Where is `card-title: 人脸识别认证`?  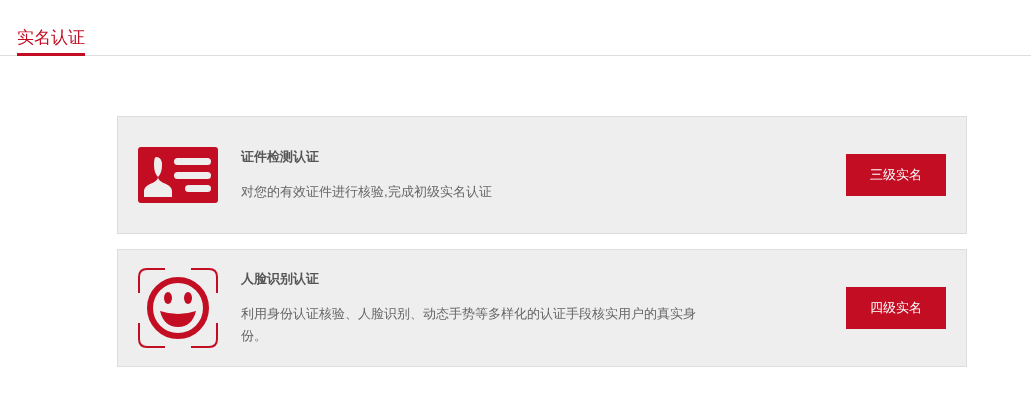 card-title: 人脸识别认证 is located at coordinates (280, 279).